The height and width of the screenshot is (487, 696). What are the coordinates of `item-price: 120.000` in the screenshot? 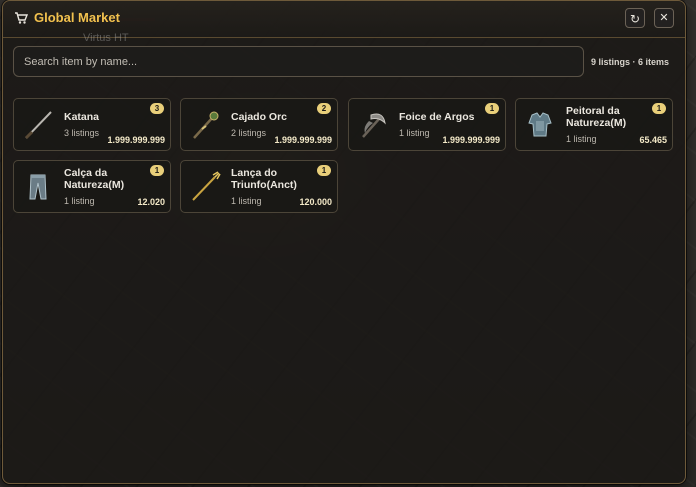 It's located at (315, 202).